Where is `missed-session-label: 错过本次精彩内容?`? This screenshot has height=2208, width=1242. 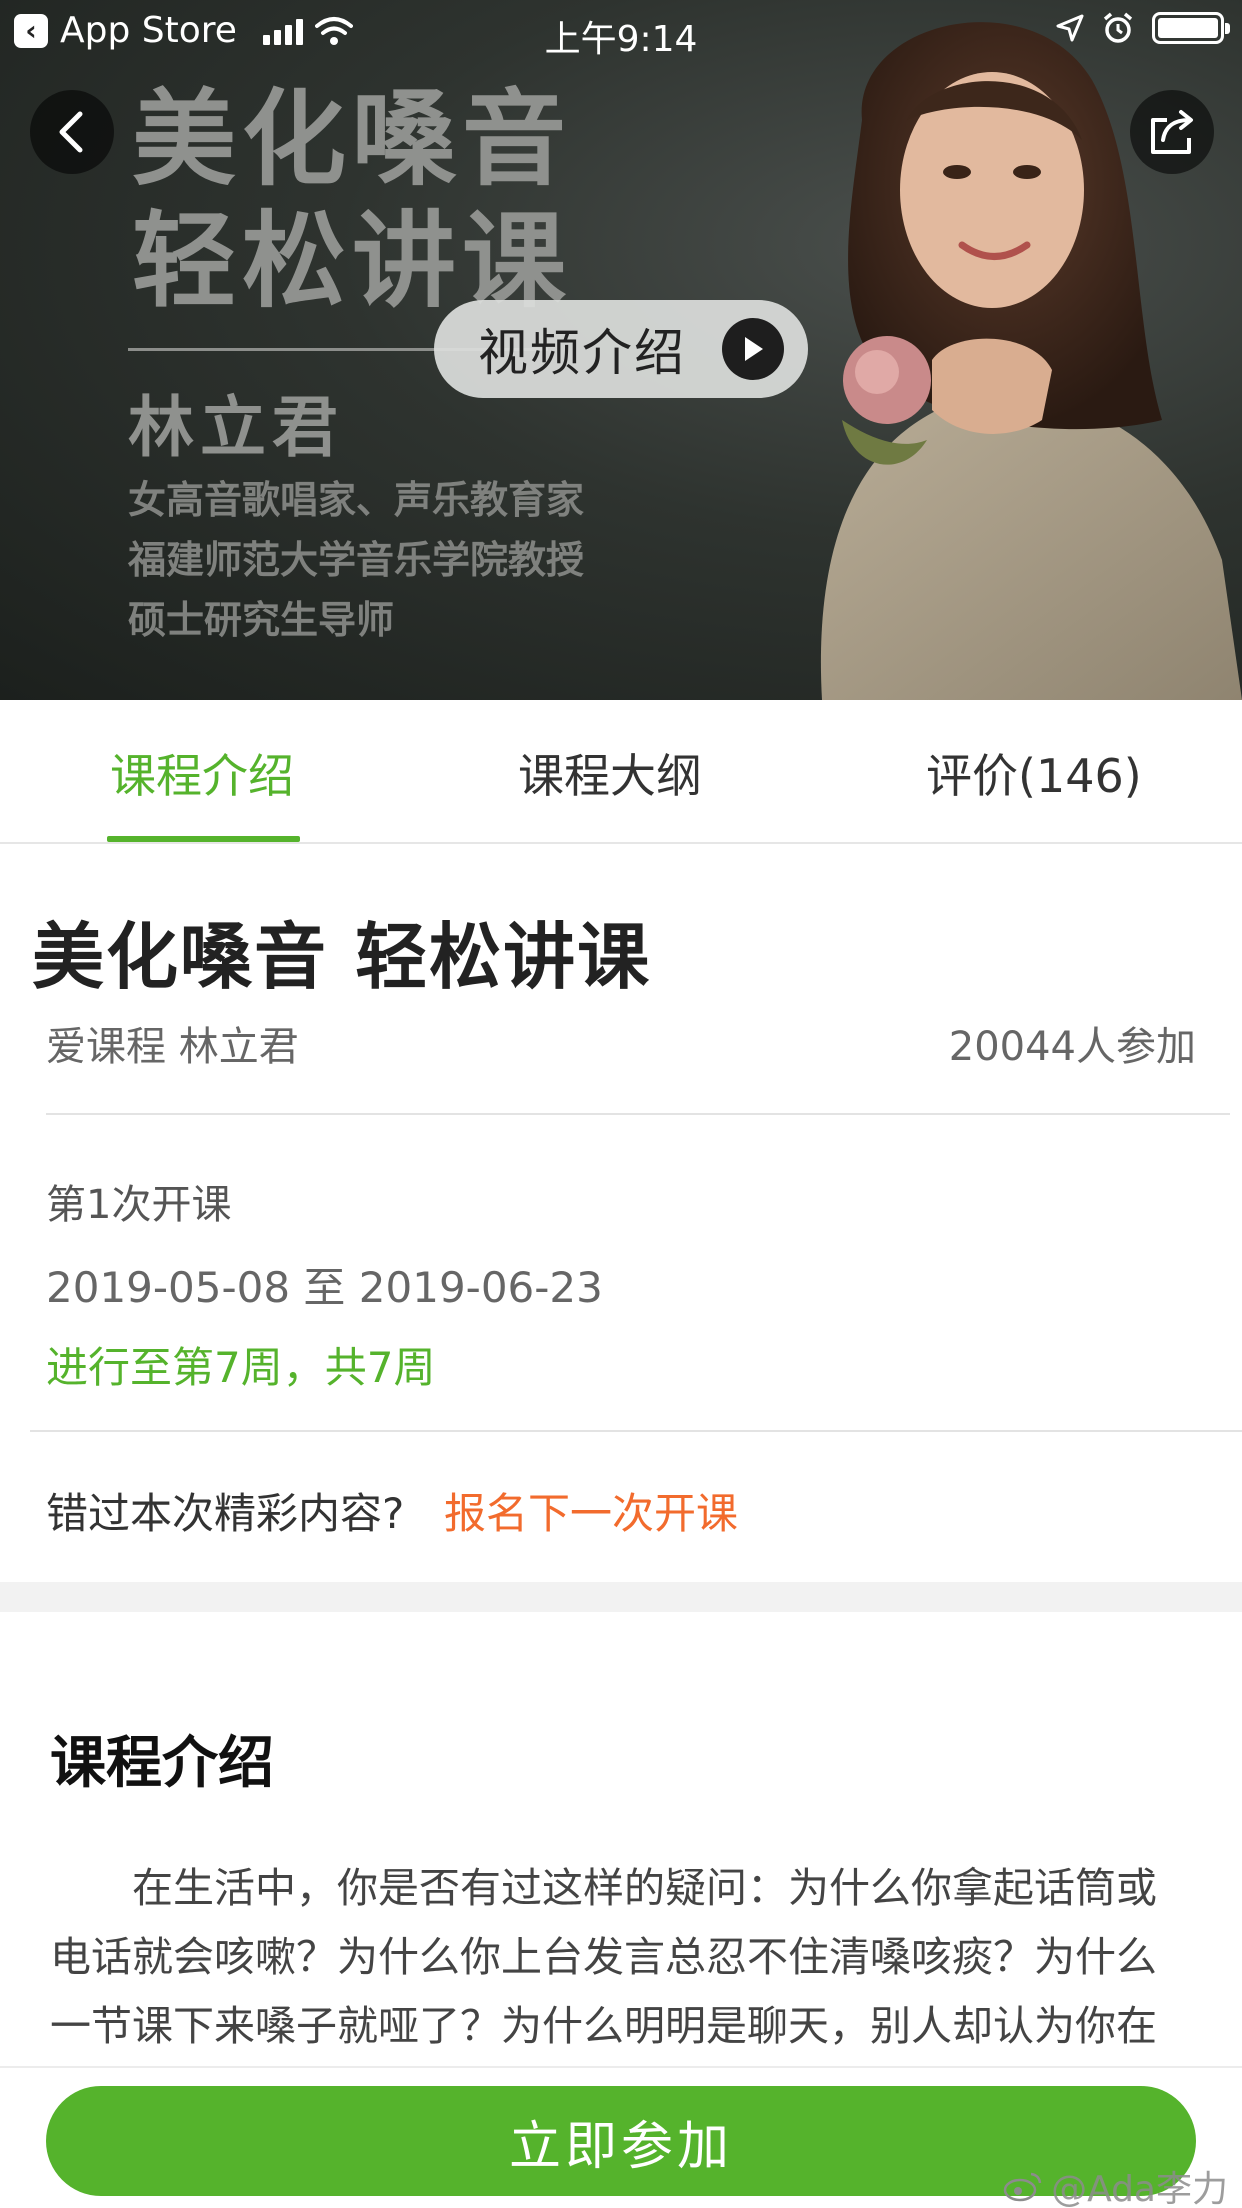 missed-session-label: 错过本次精彩内容? is located at coordinates (225, 1513).